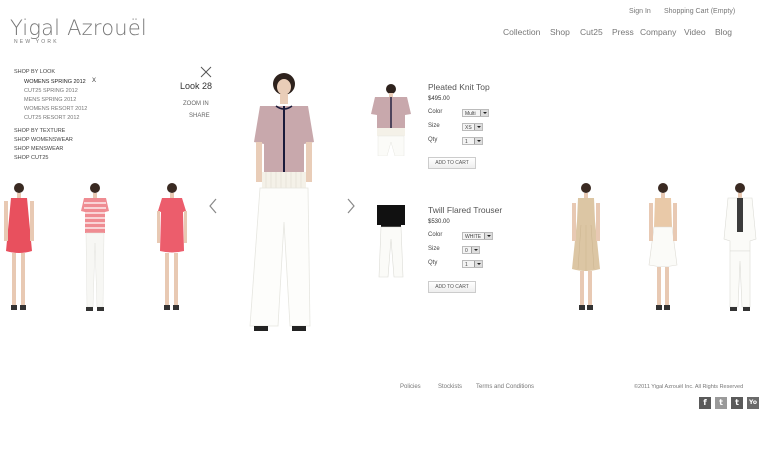  What do you see at coordinates (196, 86) in the screenshot?
I see `look-title: Look 28` at bounding box center [196, 86].